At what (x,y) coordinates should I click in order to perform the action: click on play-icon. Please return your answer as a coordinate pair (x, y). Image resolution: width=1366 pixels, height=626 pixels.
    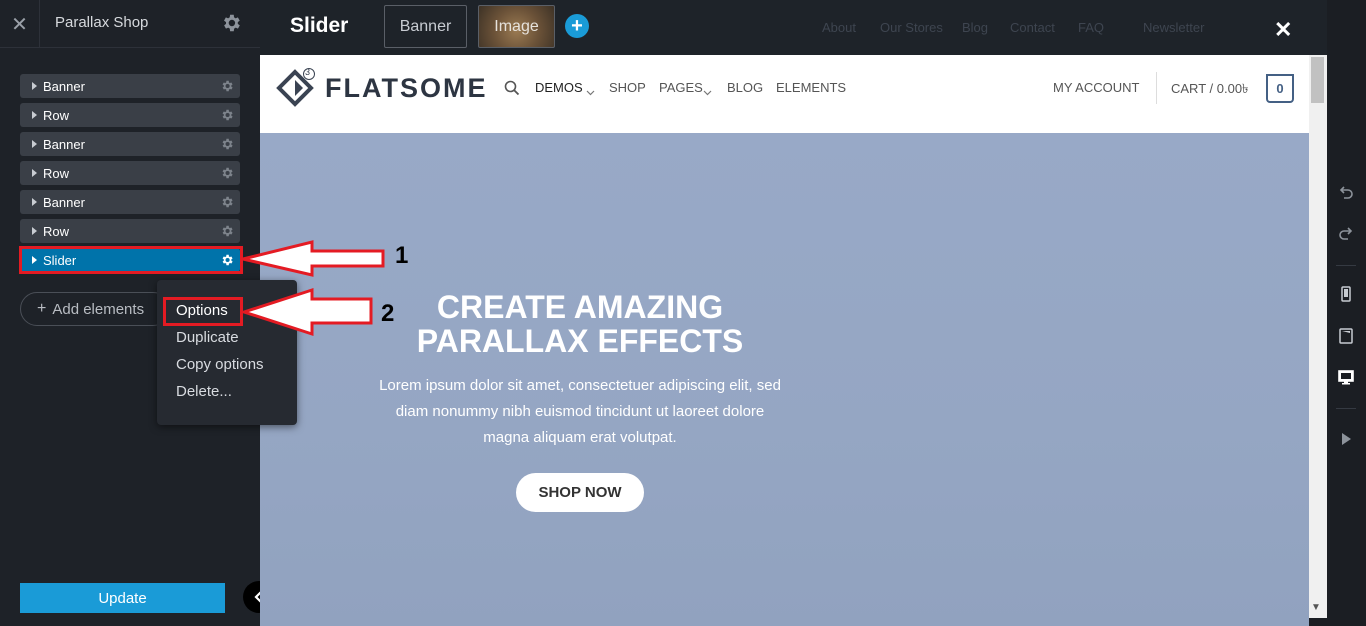
    Looking at the image, I should click on (1346, 439).